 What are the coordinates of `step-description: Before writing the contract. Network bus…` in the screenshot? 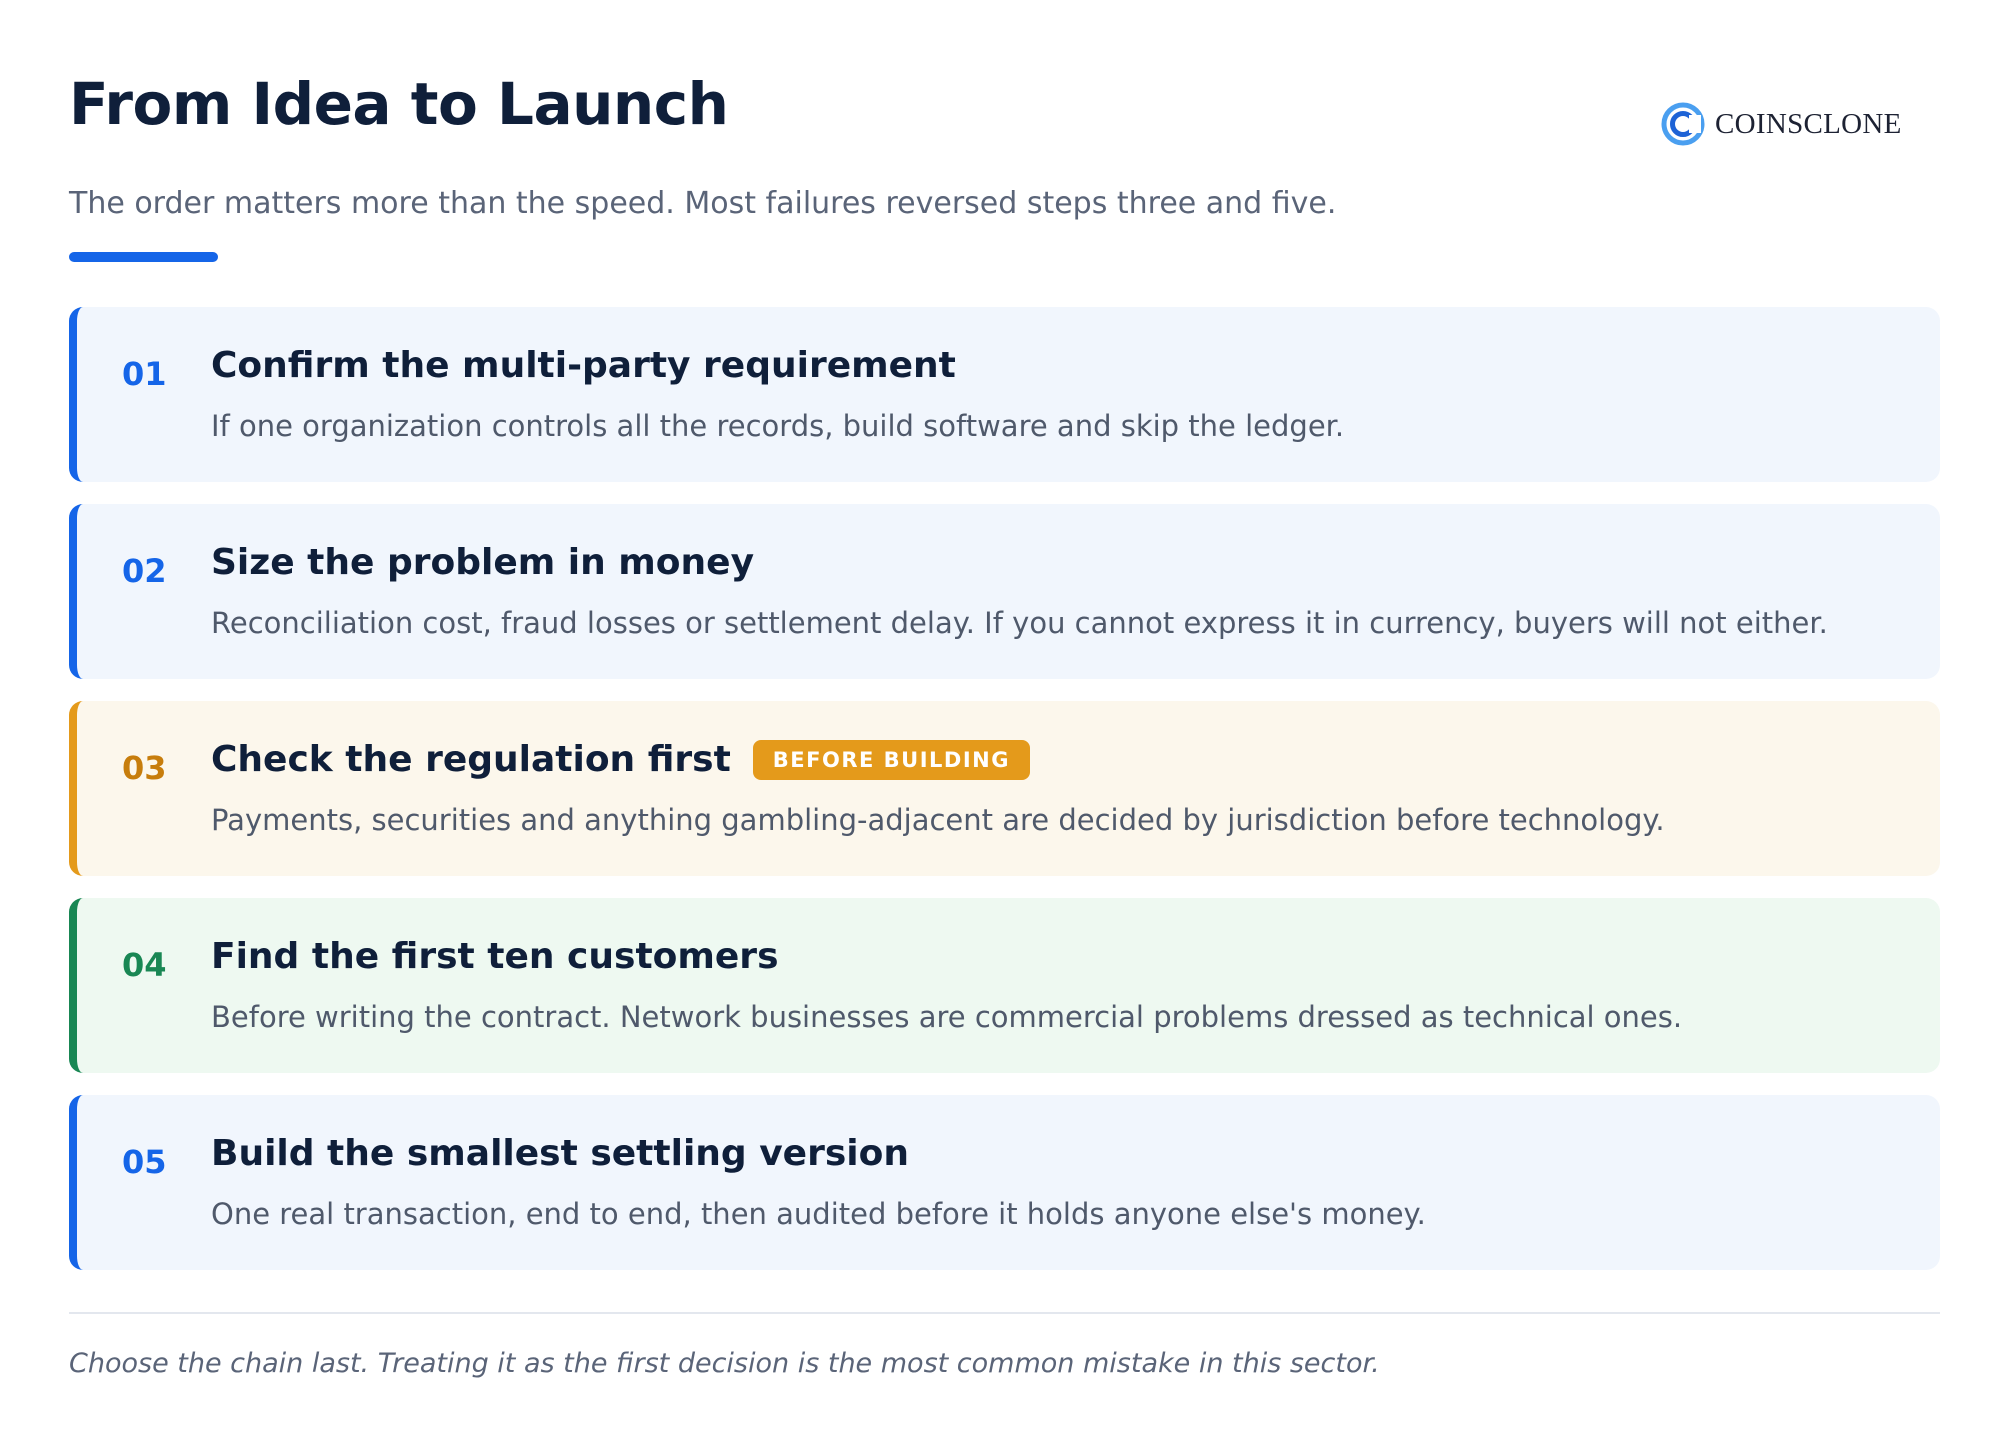 It's located at (947, 1017).